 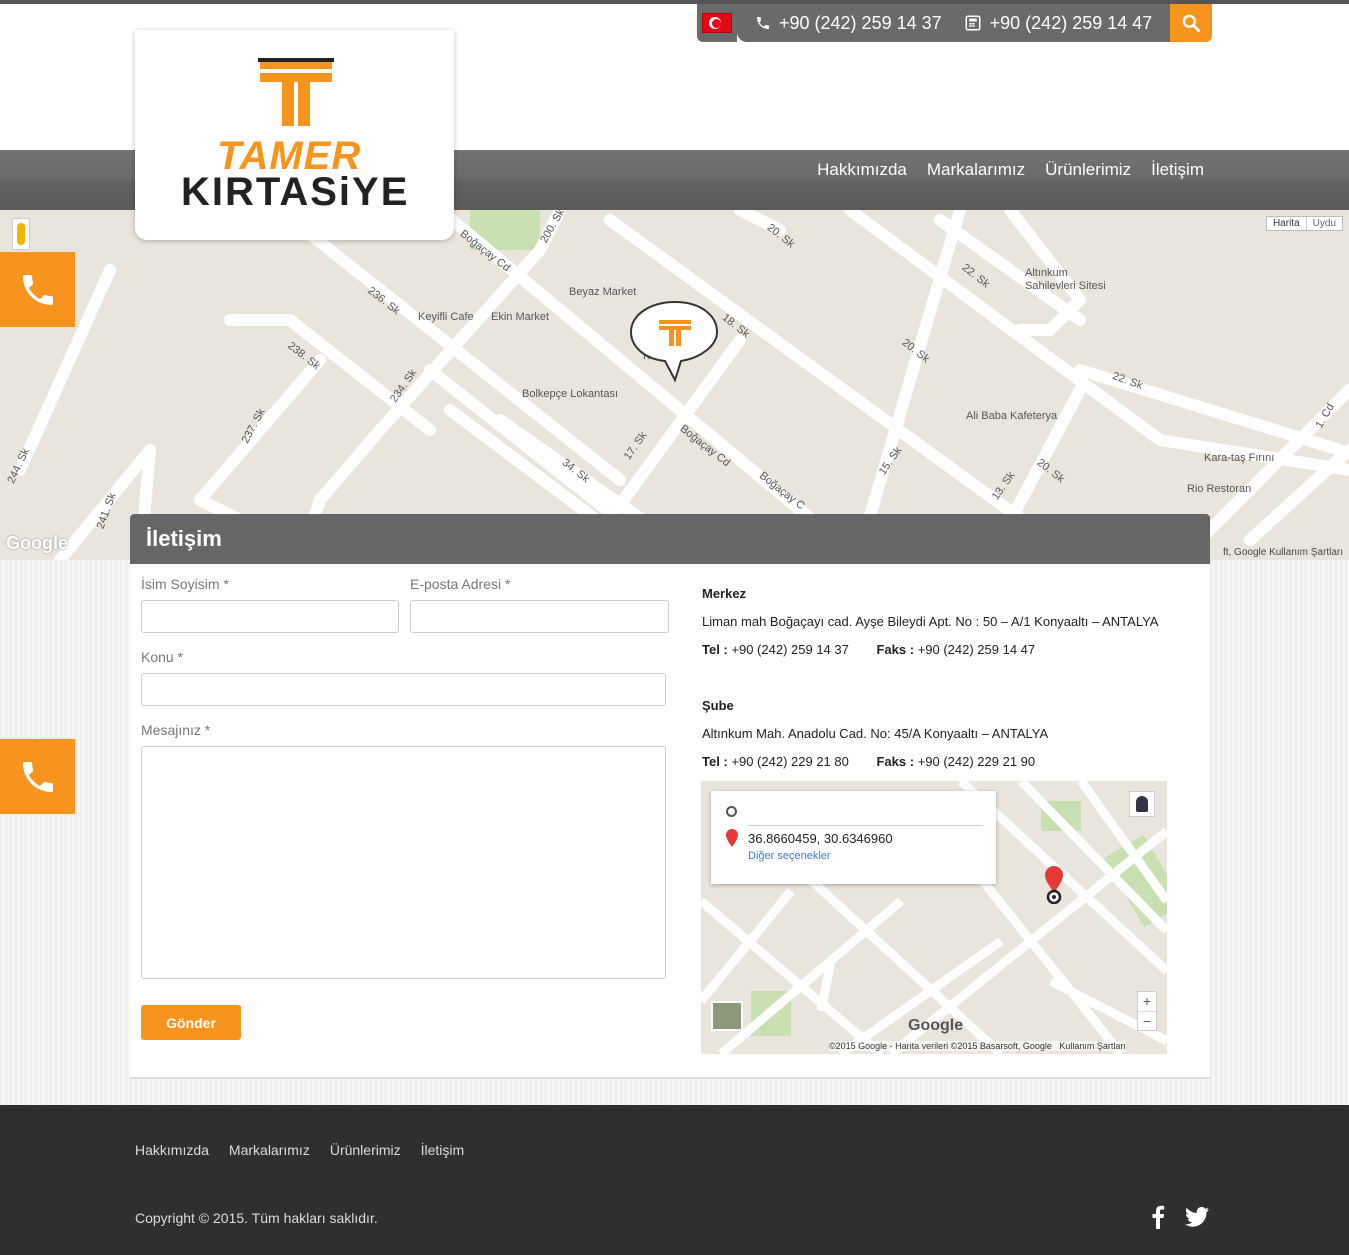 I want to click on email-input, so click(x=539, y=616).